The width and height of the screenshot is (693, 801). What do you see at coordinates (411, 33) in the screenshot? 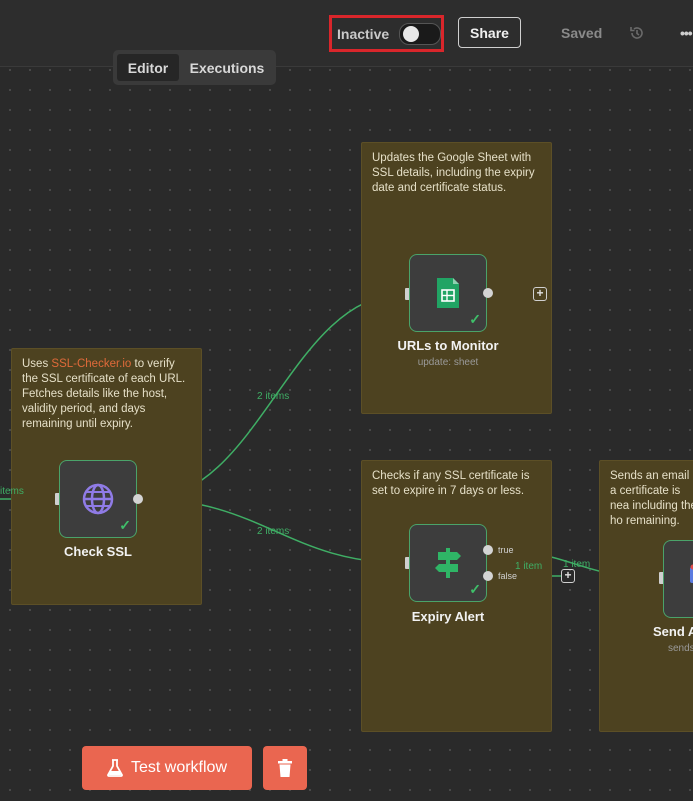
I see `toggle-knob` at bounding box center [411, 33].